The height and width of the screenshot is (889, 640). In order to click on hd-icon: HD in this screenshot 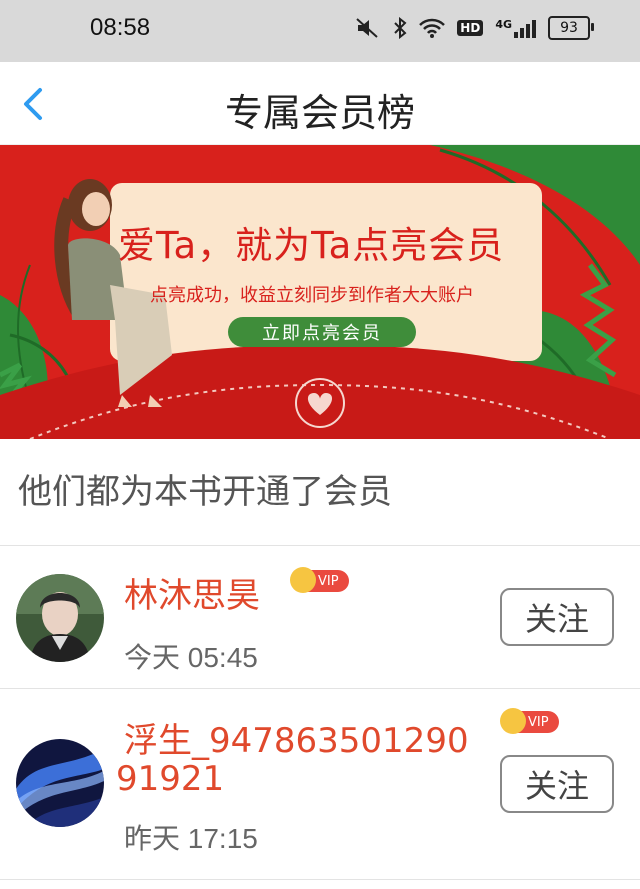, I will do `click(470, 28)`.